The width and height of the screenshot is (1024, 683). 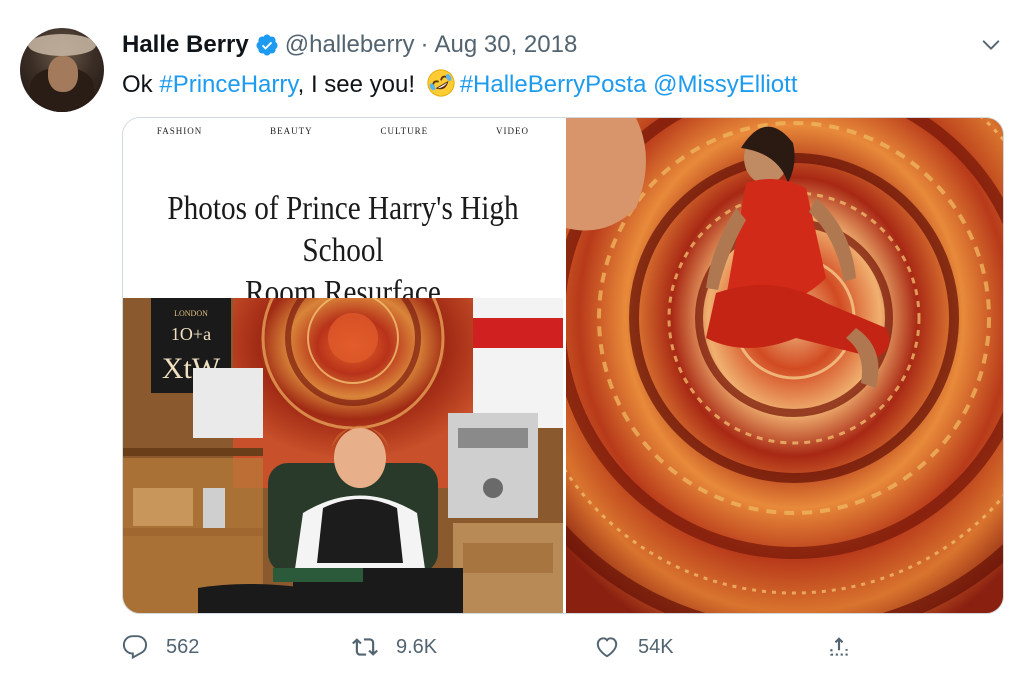 I want to click on author-name: Halle Berry, so click(x=185, y=45).